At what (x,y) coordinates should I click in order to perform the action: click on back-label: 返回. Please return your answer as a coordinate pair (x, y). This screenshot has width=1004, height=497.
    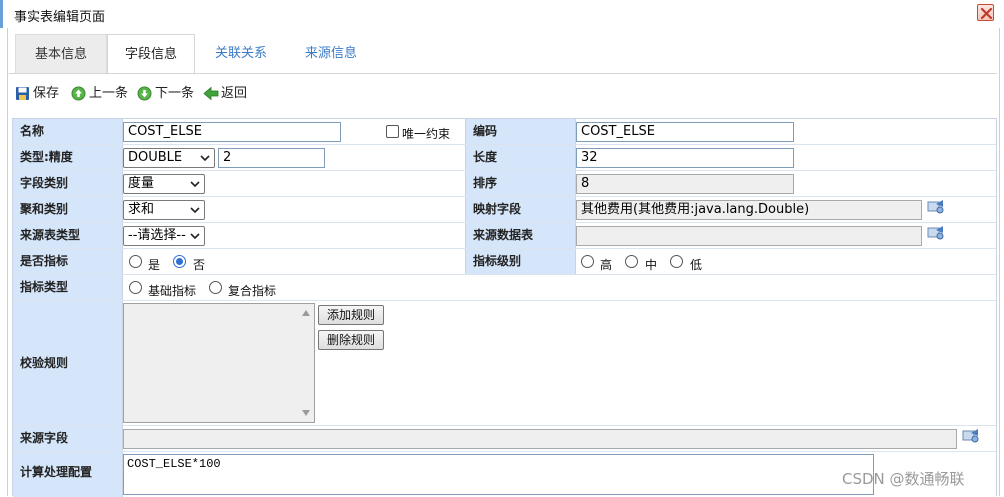
    Looking at the image, I should click on (234, 93).